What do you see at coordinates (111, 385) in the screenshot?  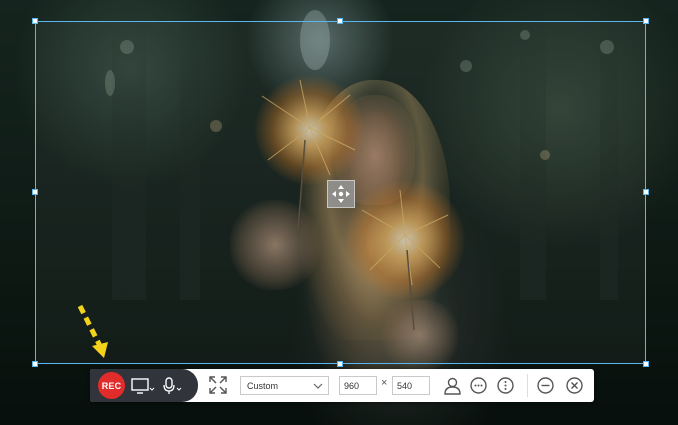 I see `rec-button: REC` at bounding box center [111, 385].